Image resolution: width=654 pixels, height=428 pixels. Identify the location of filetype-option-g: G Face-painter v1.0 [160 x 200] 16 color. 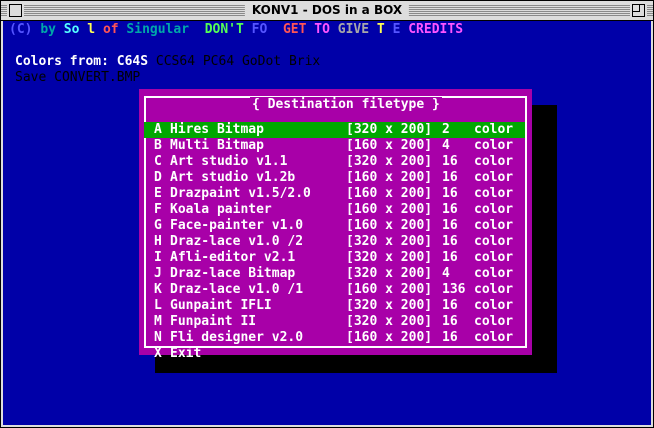
(334, 226).